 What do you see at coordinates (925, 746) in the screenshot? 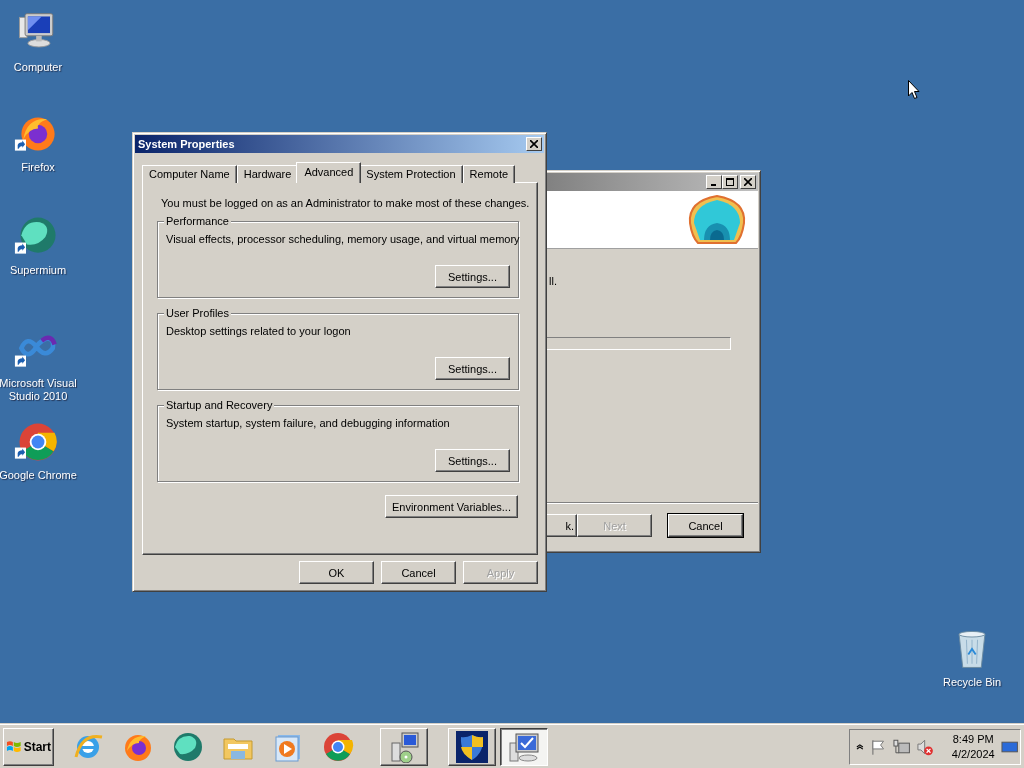
I see `muted-speaker-icon` at bounding box center [925, 746].